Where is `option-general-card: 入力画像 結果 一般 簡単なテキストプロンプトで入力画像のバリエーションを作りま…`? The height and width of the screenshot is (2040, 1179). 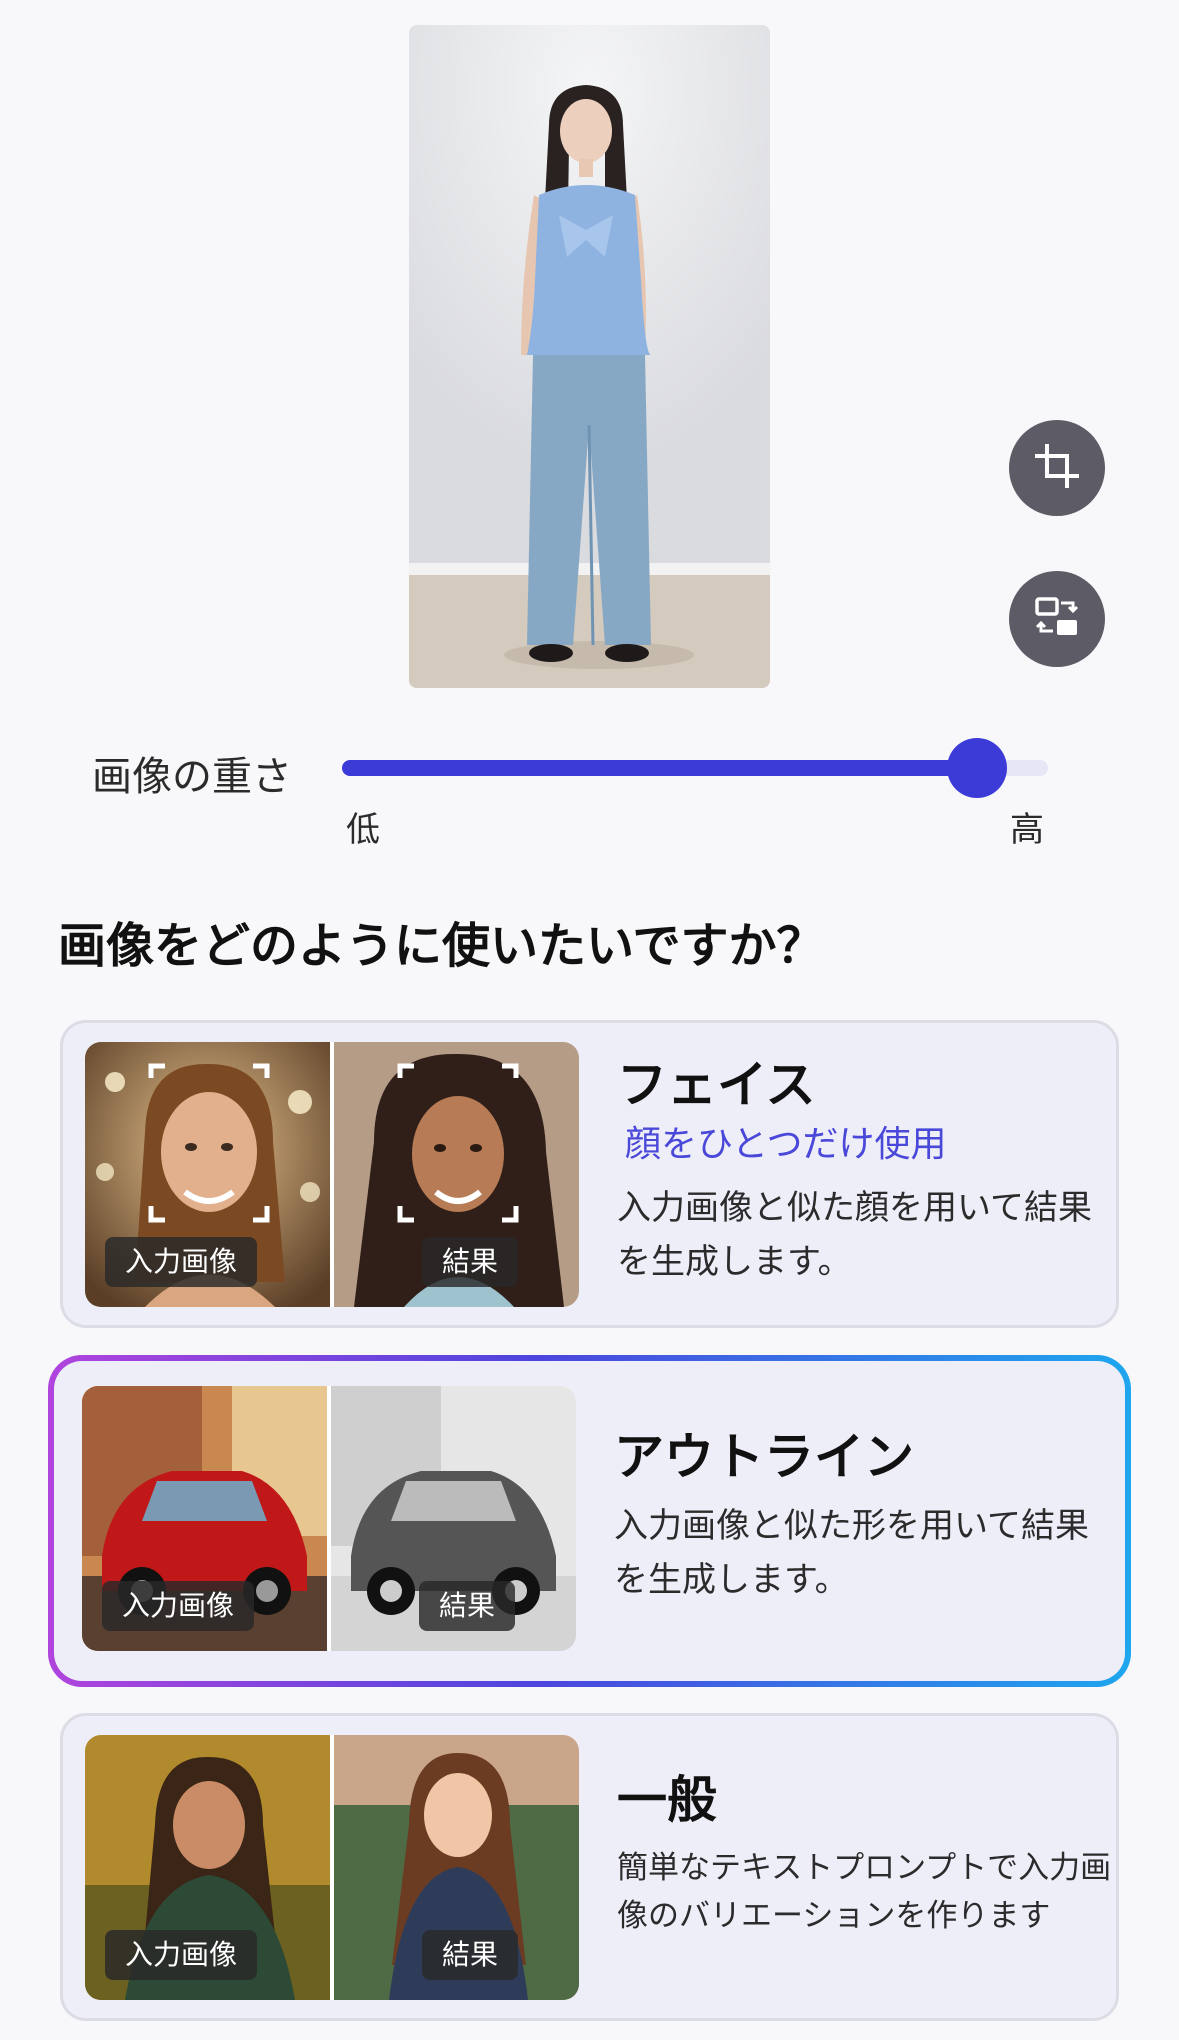 option-general-card: 入力画像 結果 一般 簡単なテキストプロンプトで入力画像のバリエーションを作りま… is located at coordinates (589, 1867).